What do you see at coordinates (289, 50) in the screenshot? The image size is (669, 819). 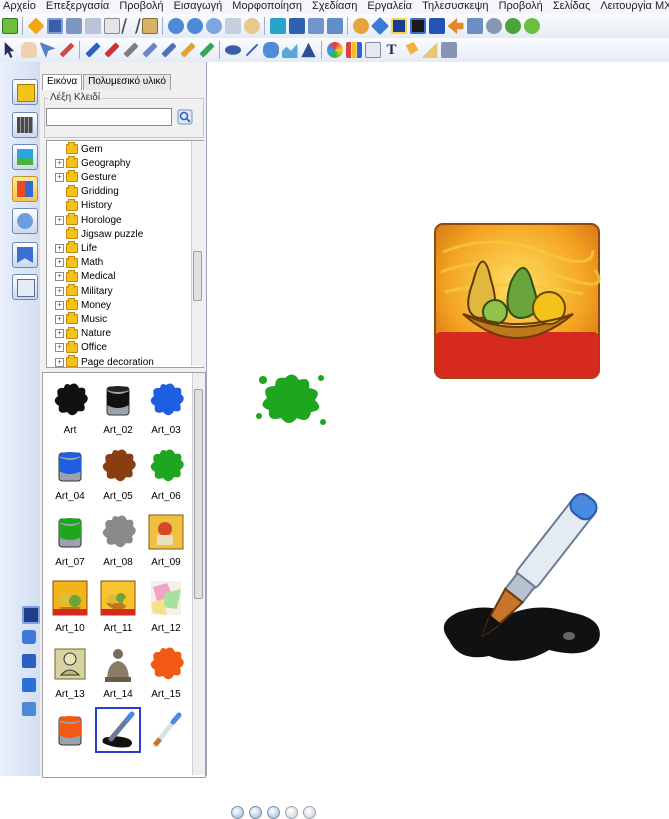 I see `area-chart-icon` at bounding box center [289, 50].